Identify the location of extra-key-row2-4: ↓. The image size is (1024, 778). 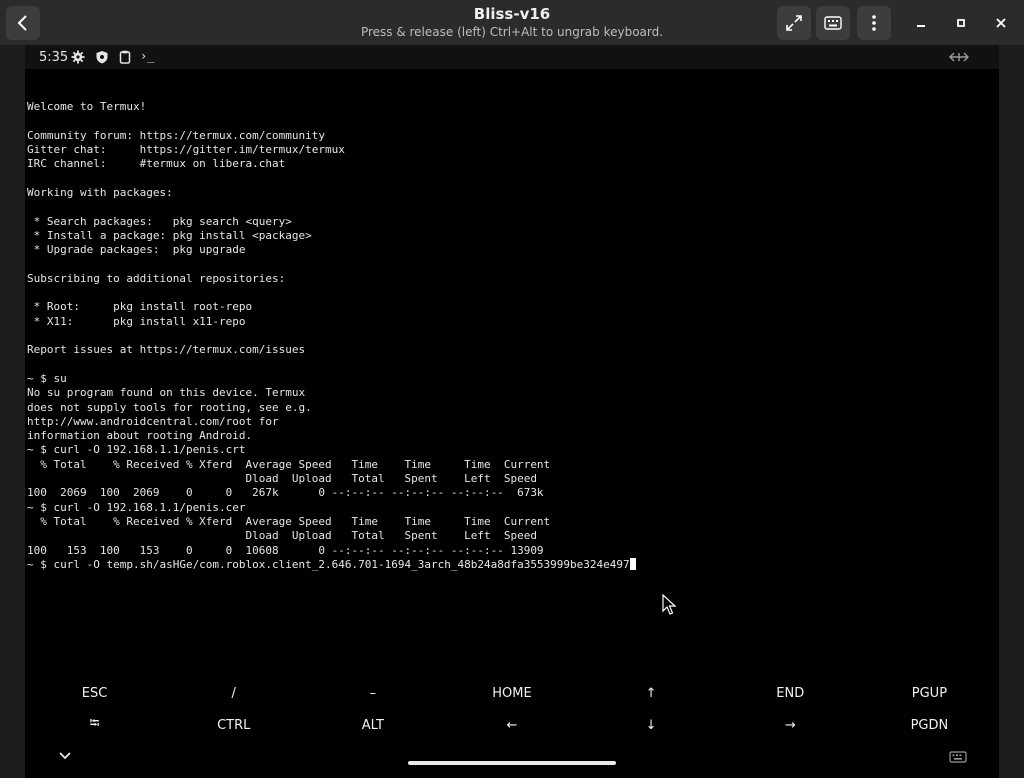
(651, 725).